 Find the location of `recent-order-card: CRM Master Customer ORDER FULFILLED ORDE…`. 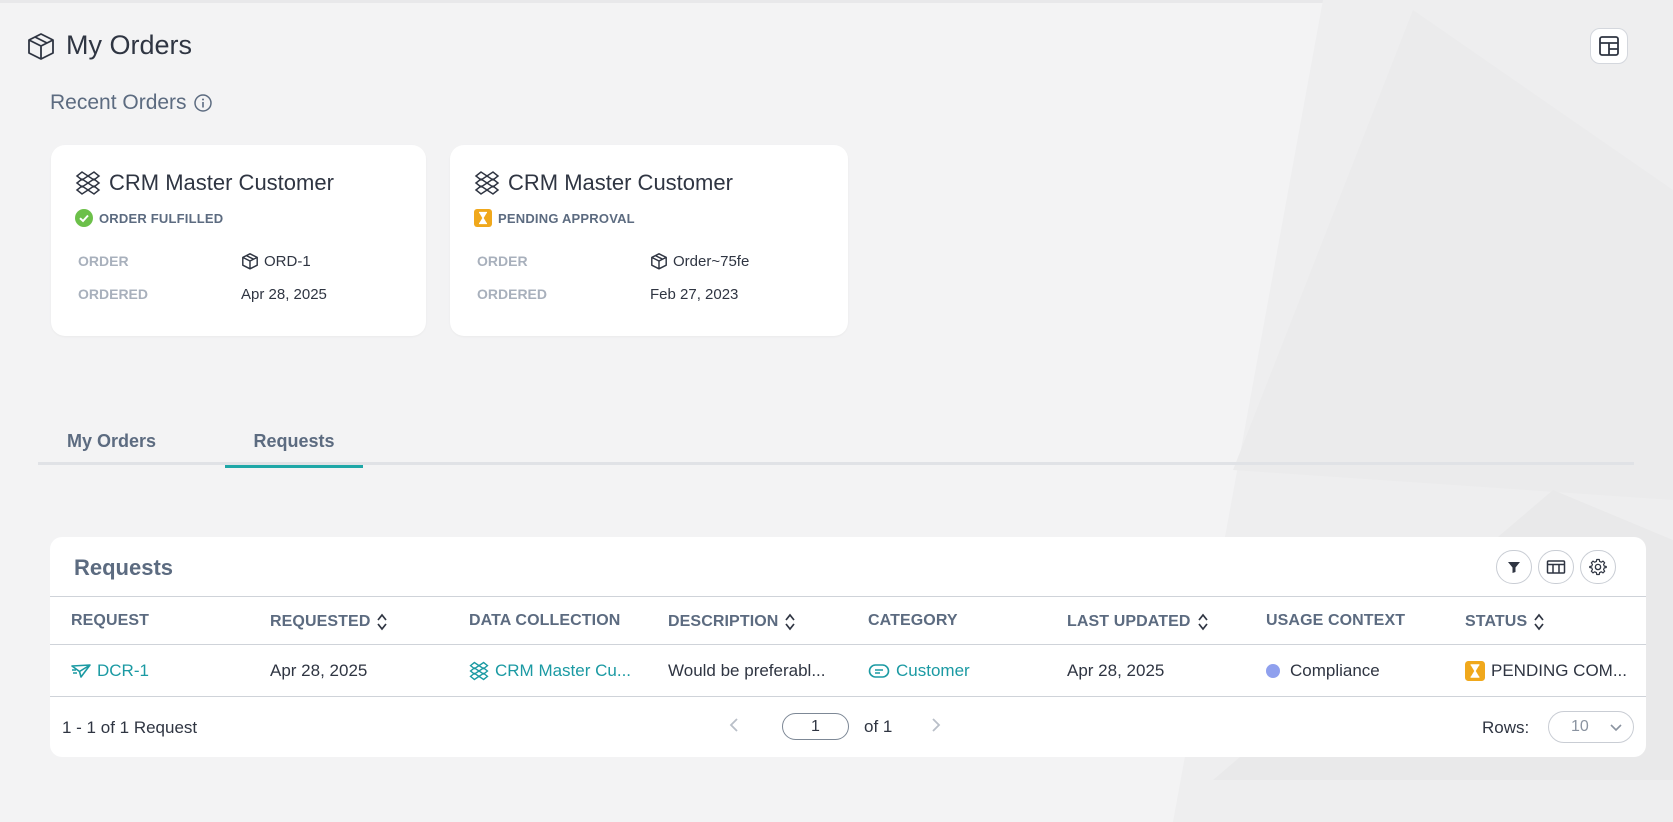

recent-order-card: CRM Master Customer ORDER FULFILLED ORDE… is located at coordinates (238, 240).